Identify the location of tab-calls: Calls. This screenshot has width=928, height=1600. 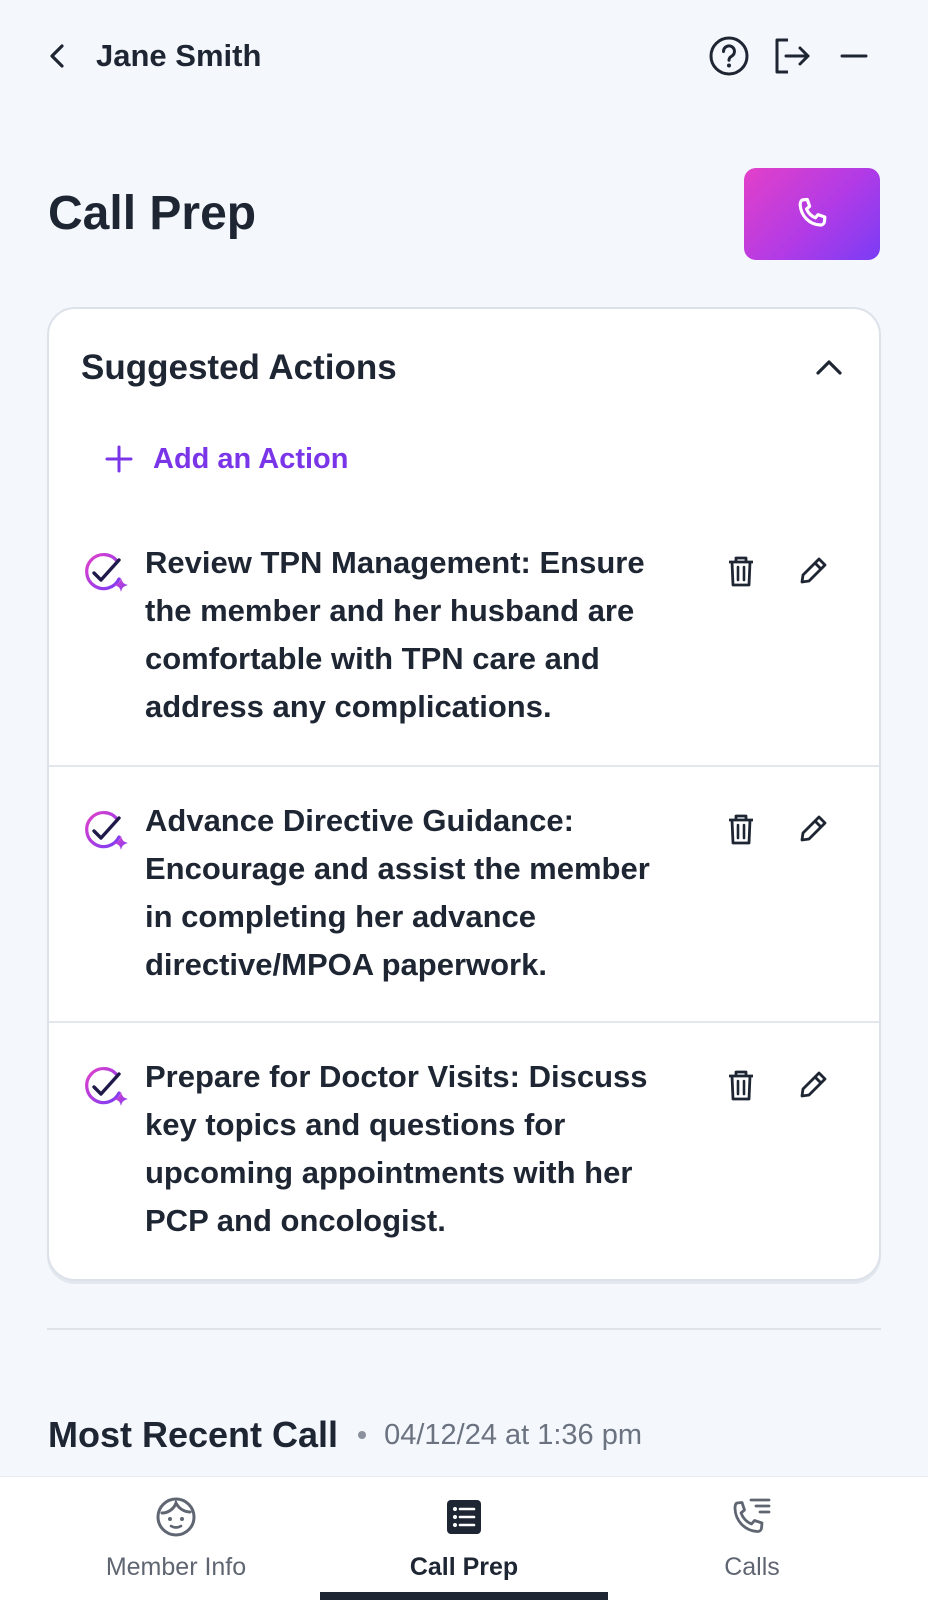
(752, 1538).